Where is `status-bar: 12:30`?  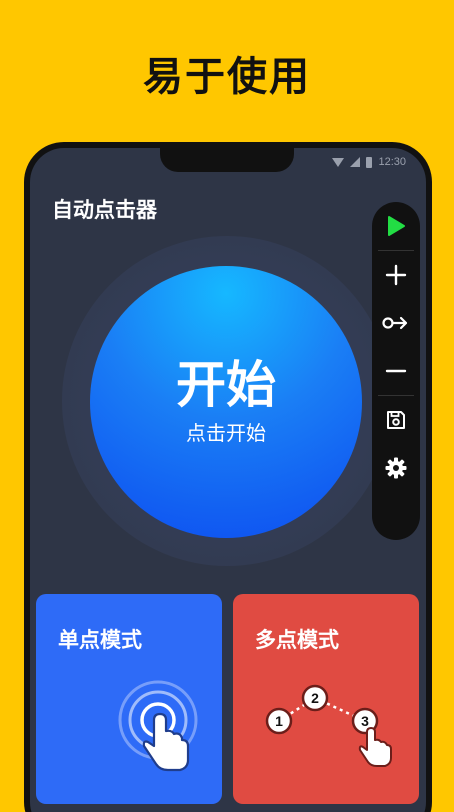 status-bar: 12:30 is located at coordinates (369, 162).